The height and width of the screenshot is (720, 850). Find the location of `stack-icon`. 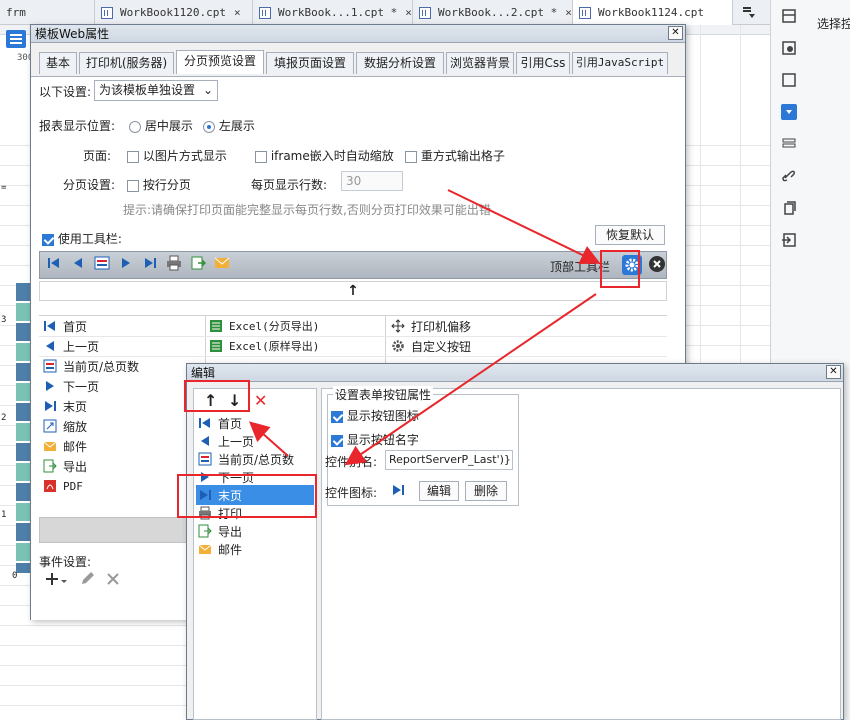

stack-icon is located at coordinates (789, 144).